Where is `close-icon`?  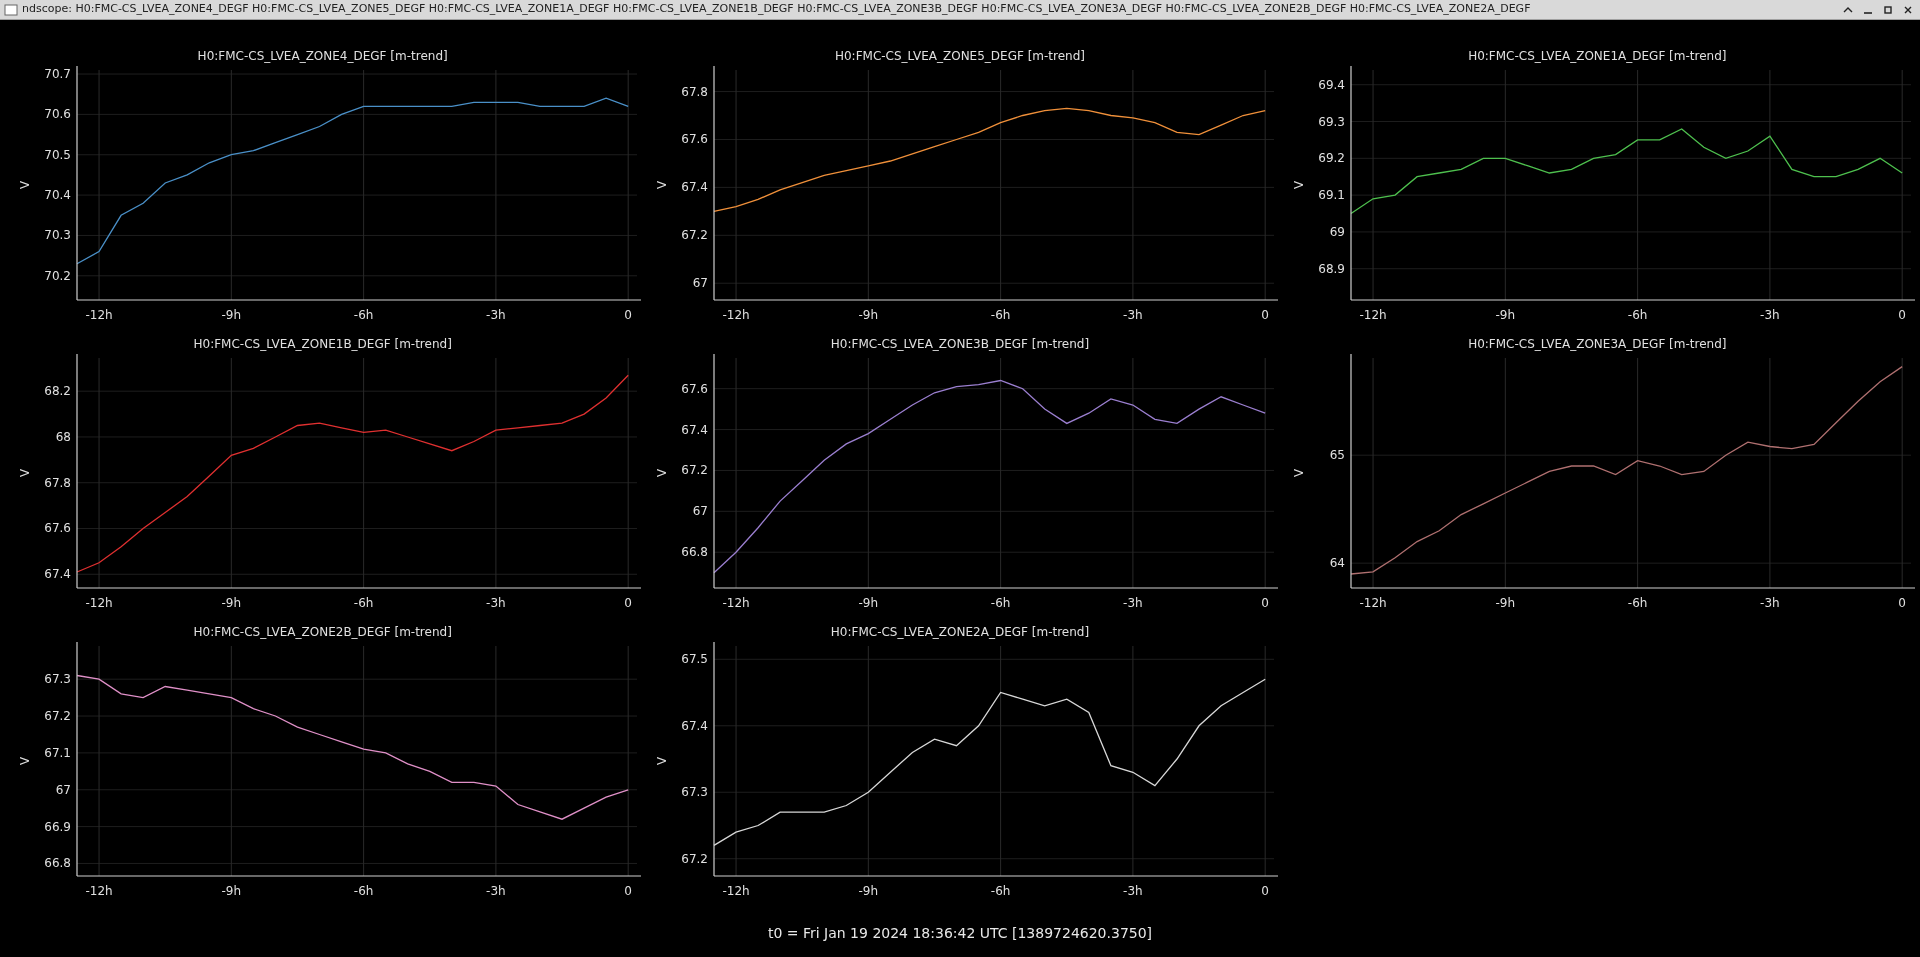
close-icon is located at coordinates (1908, 9).